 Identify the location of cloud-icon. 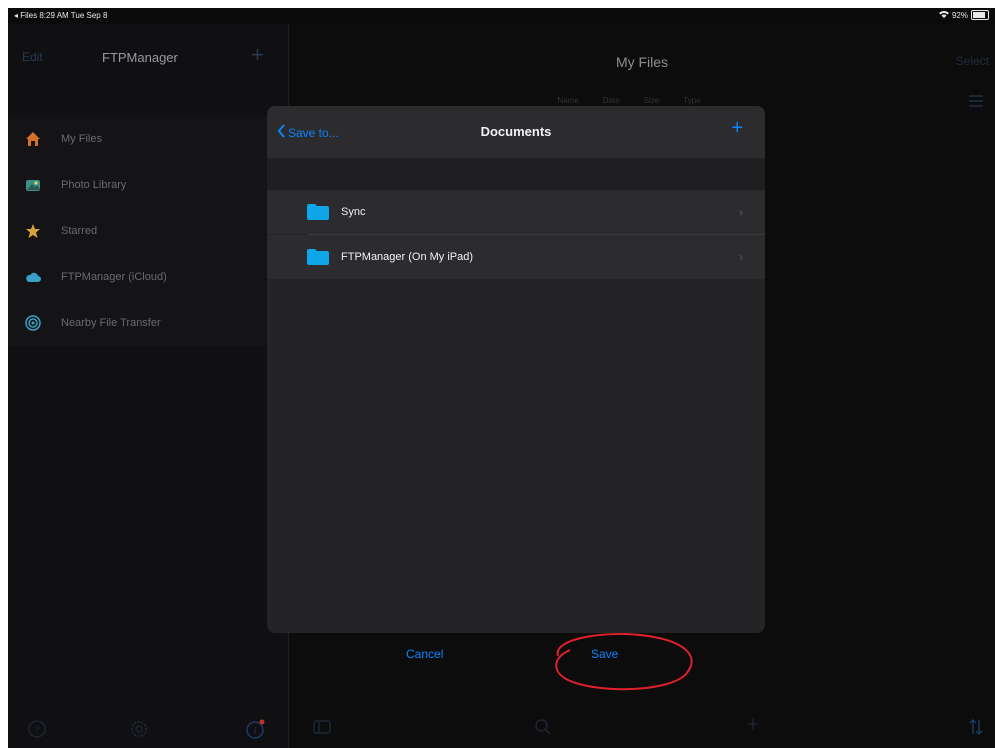
(33, 277).